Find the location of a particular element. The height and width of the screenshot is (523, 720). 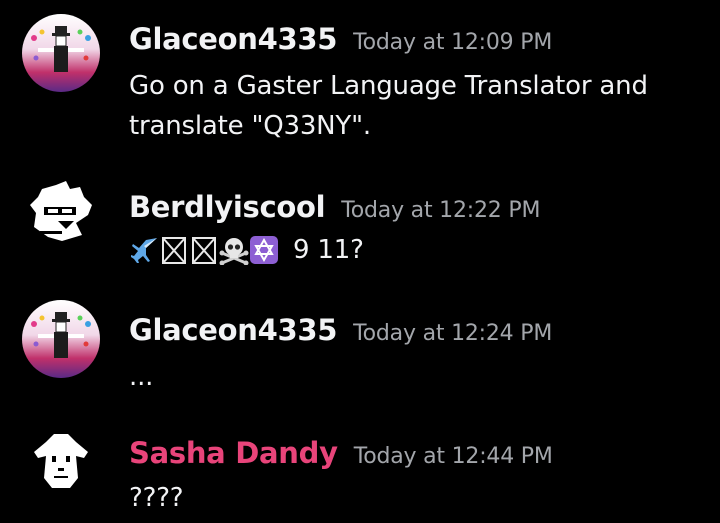

airplane-emoji is located at coordinates (144, 250).